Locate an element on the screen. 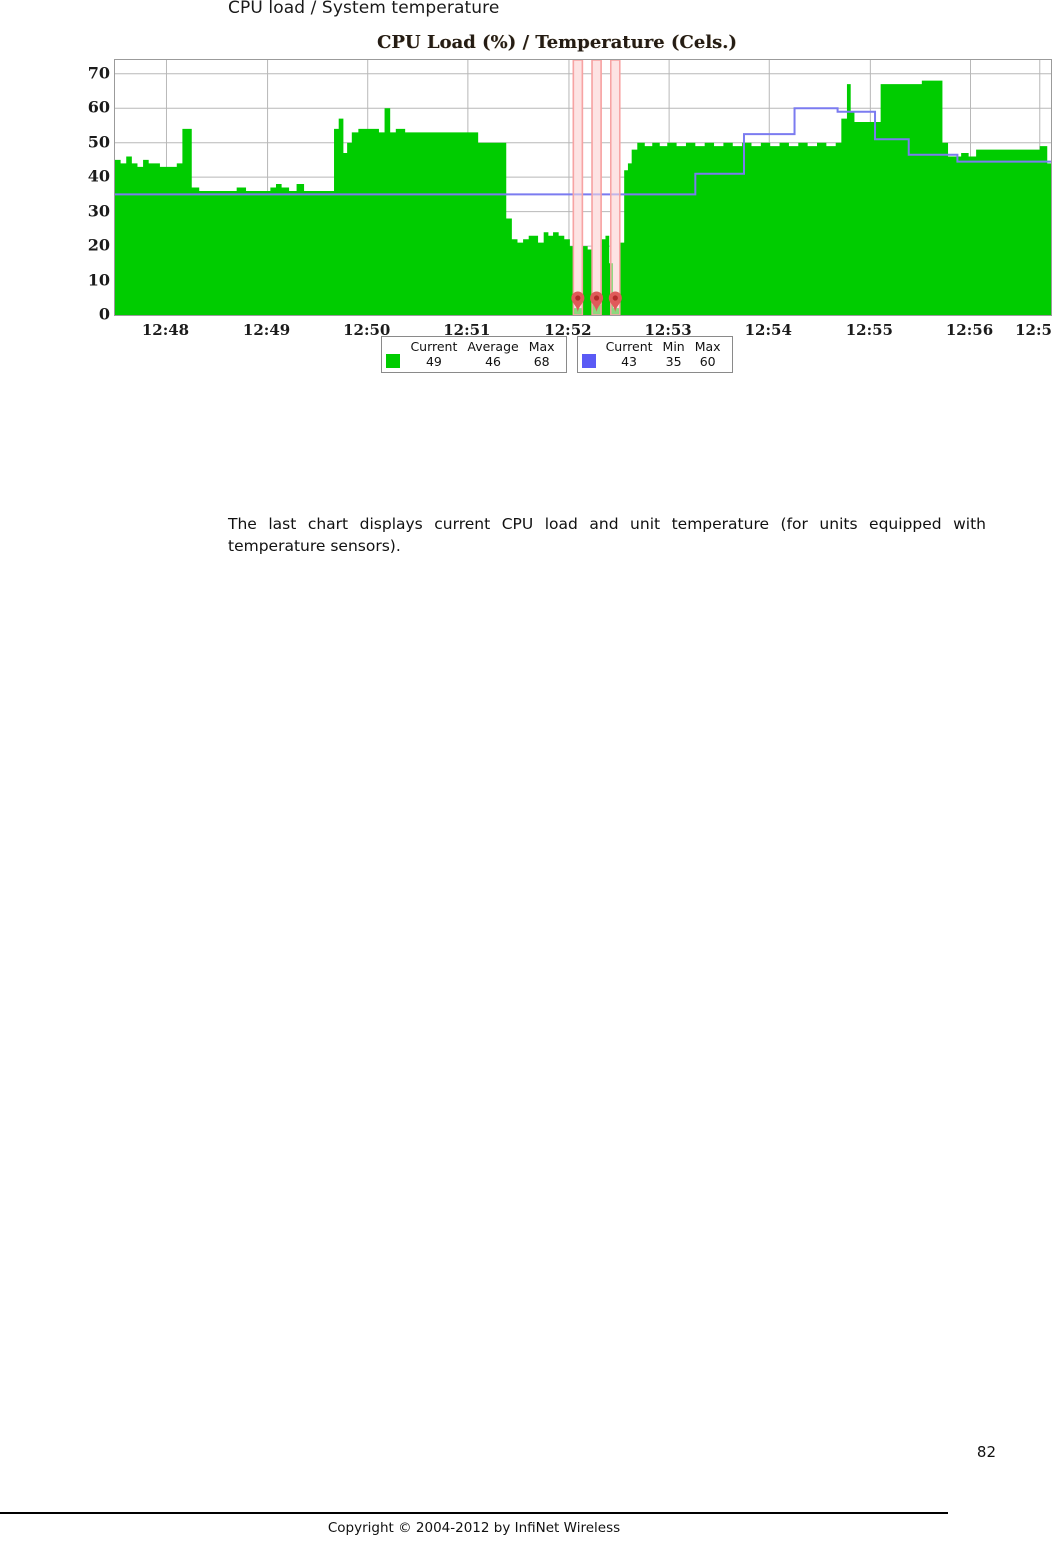 The width and height of the screenshot is (1053, 1544). legend-value-average: 46 is located at coordinates (493, 361).